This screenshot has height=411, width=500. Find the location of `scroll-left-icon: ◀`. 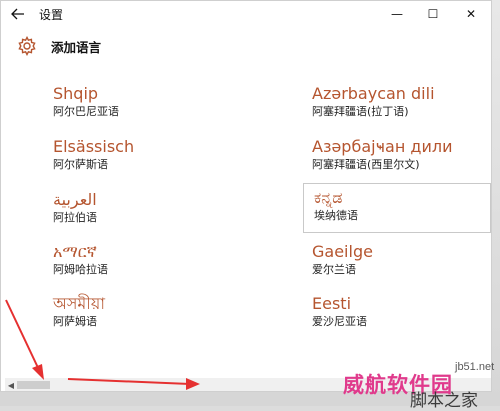

scroll-left-icon: ◀ is located at coordinates (11, 384).